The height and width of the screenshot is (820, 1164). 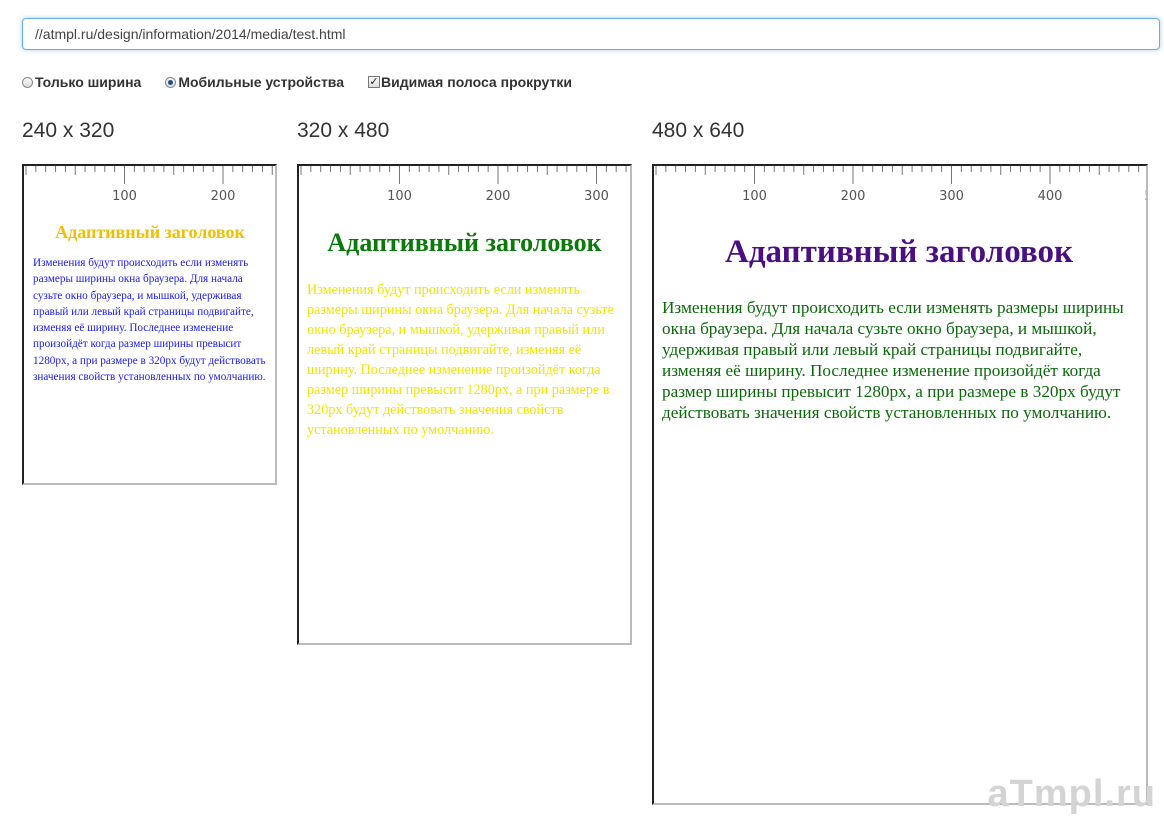 I want to click on option-mobile-devices: Мобильные устройства, so click(x=254, y=82).